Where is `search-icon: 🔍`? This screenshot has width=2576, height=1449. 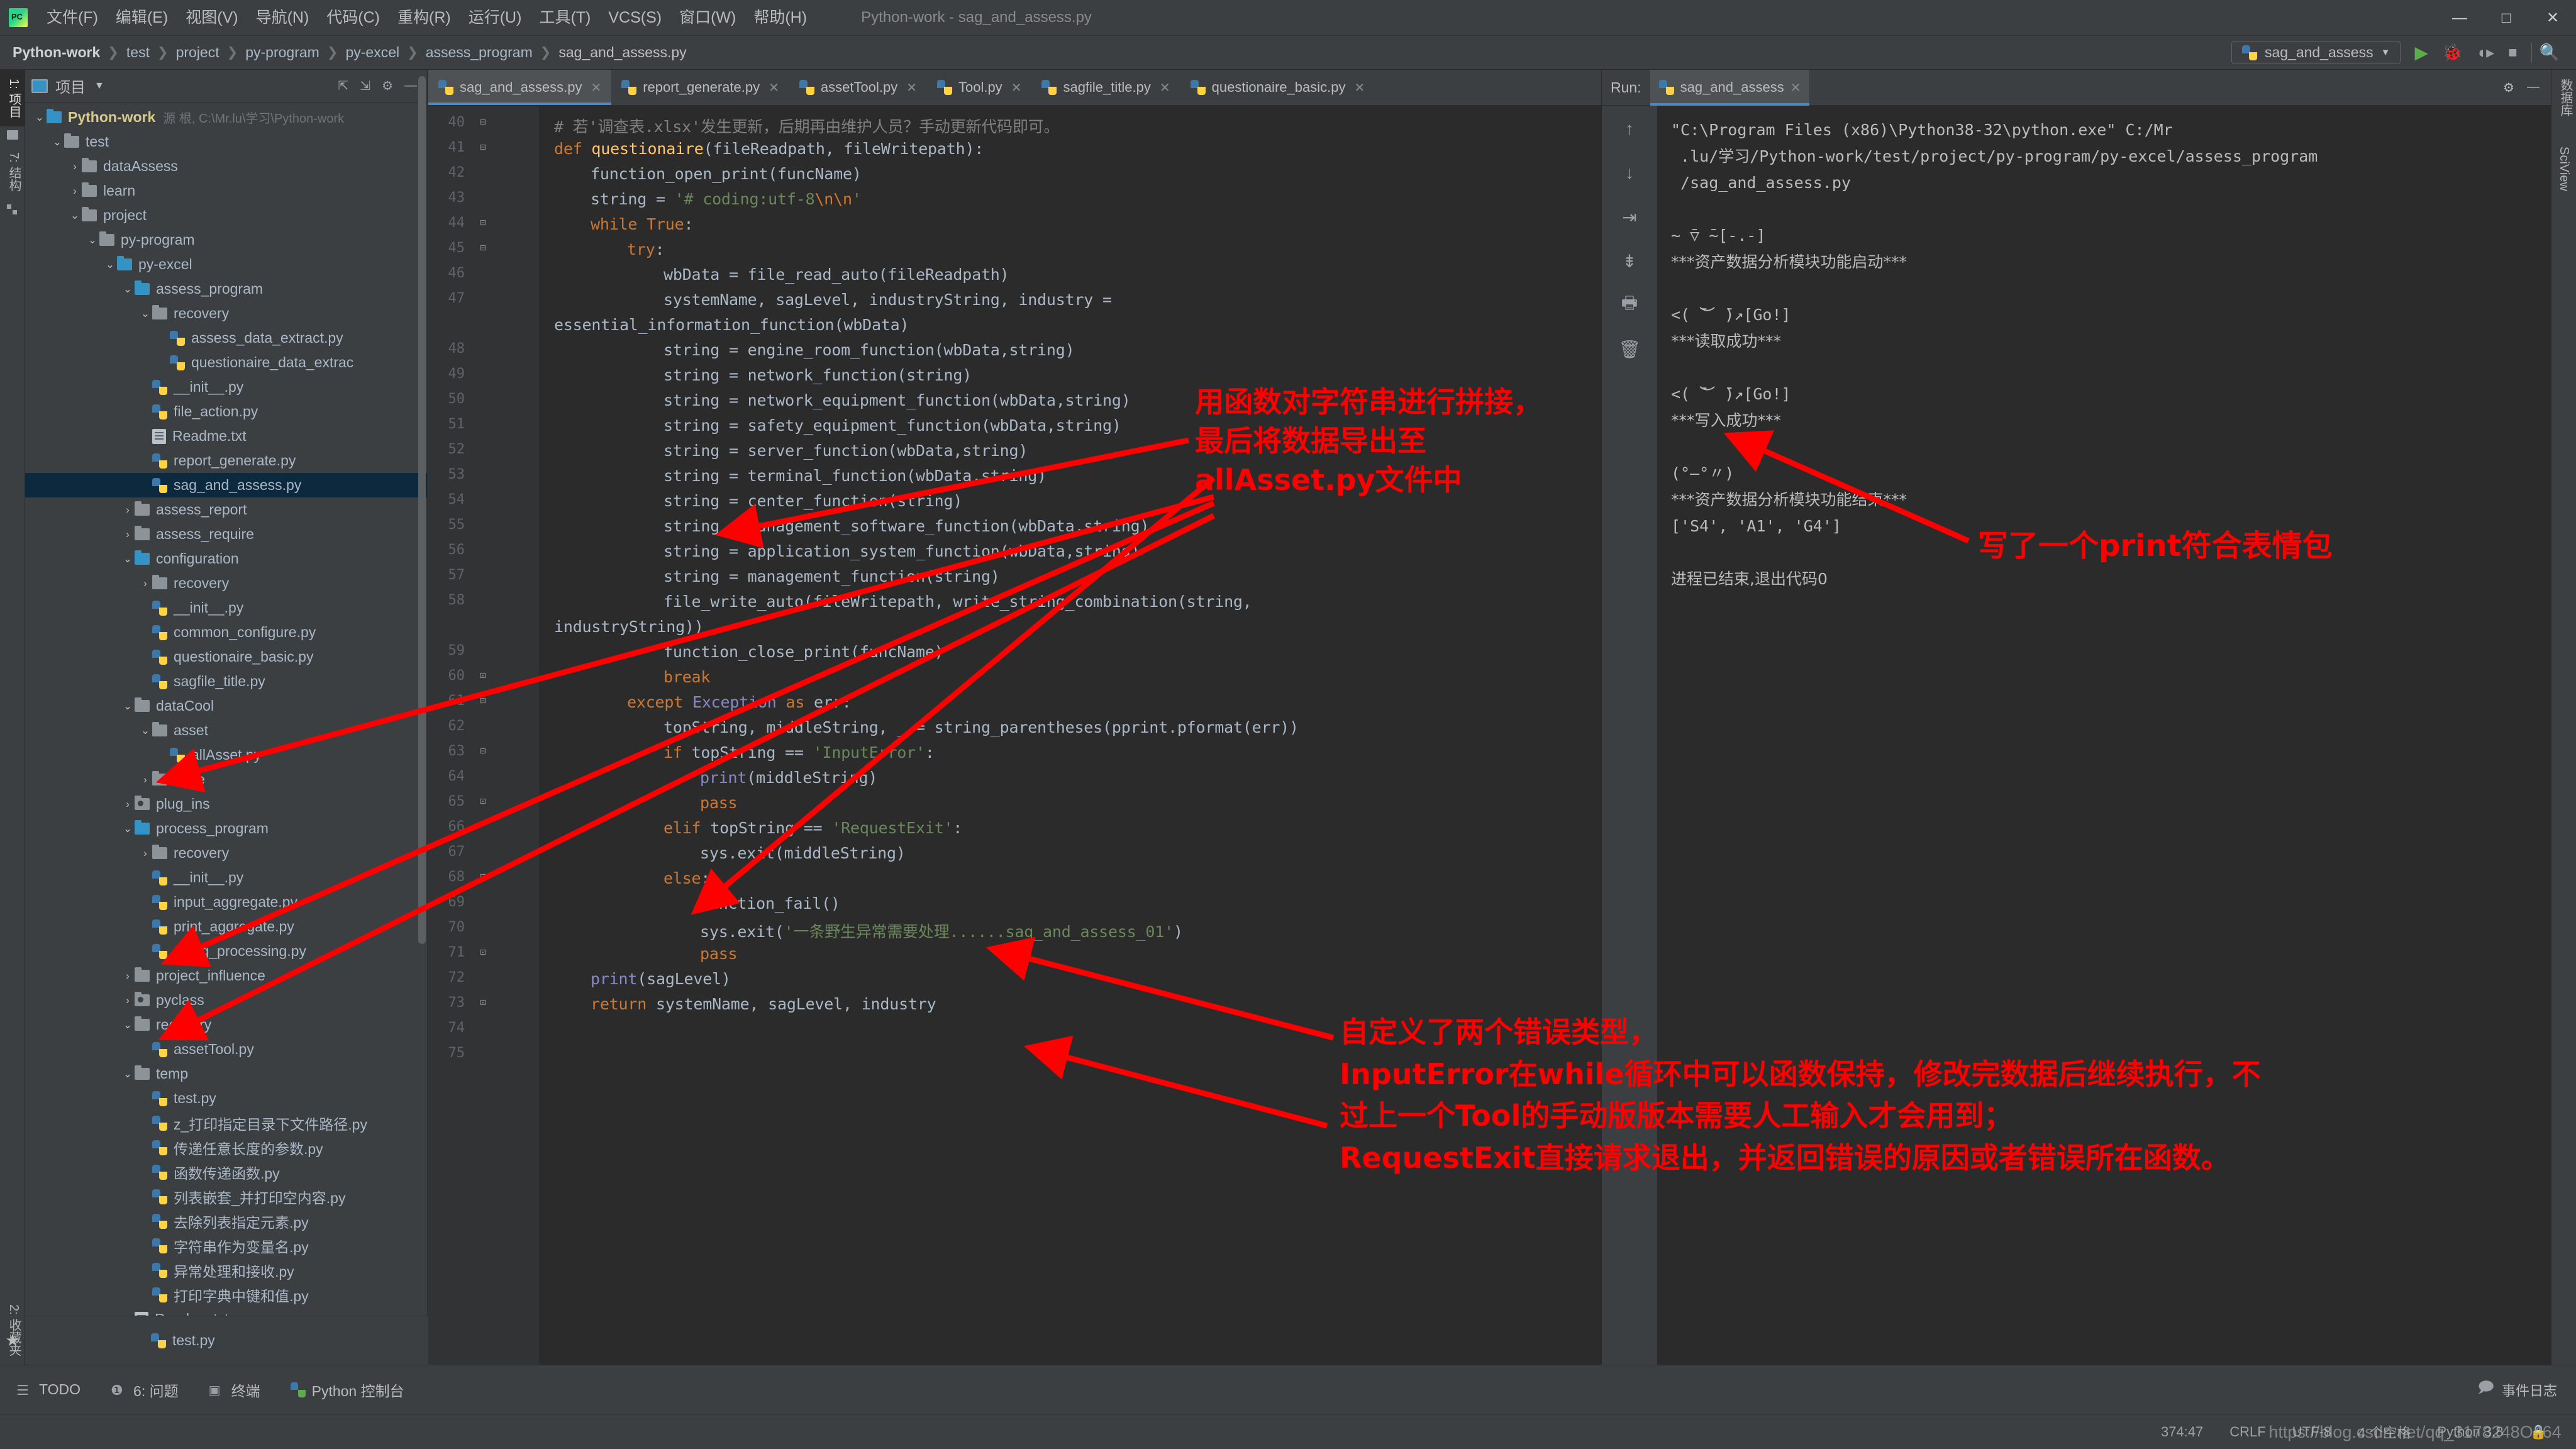
search-icon: 🔍 is located at coordinates (2545, 52).